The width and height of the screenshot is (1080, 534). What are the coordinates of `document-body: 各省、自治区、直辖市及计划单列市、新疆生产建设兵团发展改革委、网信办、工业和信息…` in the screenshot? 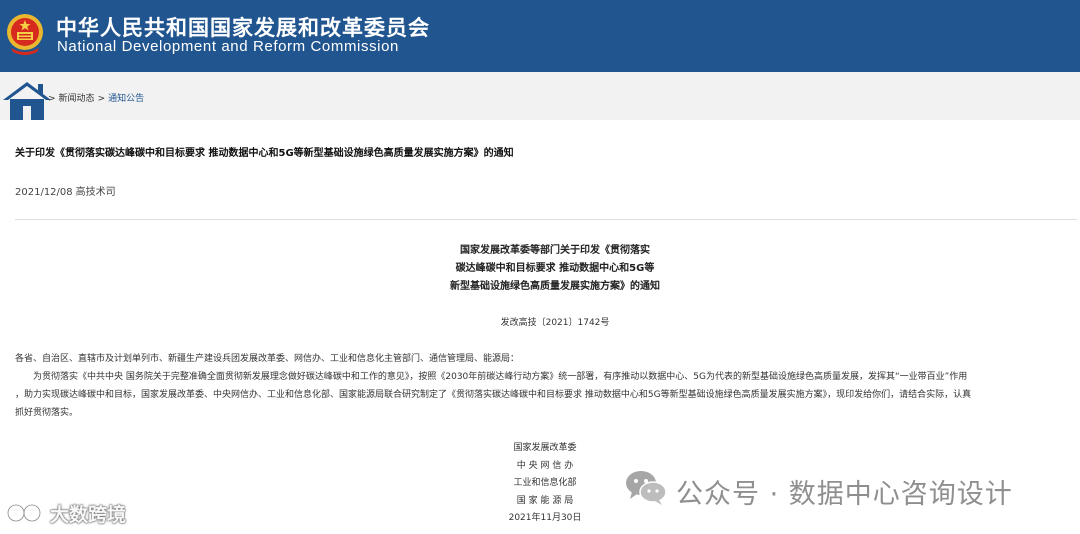 It's located at (545, 386).